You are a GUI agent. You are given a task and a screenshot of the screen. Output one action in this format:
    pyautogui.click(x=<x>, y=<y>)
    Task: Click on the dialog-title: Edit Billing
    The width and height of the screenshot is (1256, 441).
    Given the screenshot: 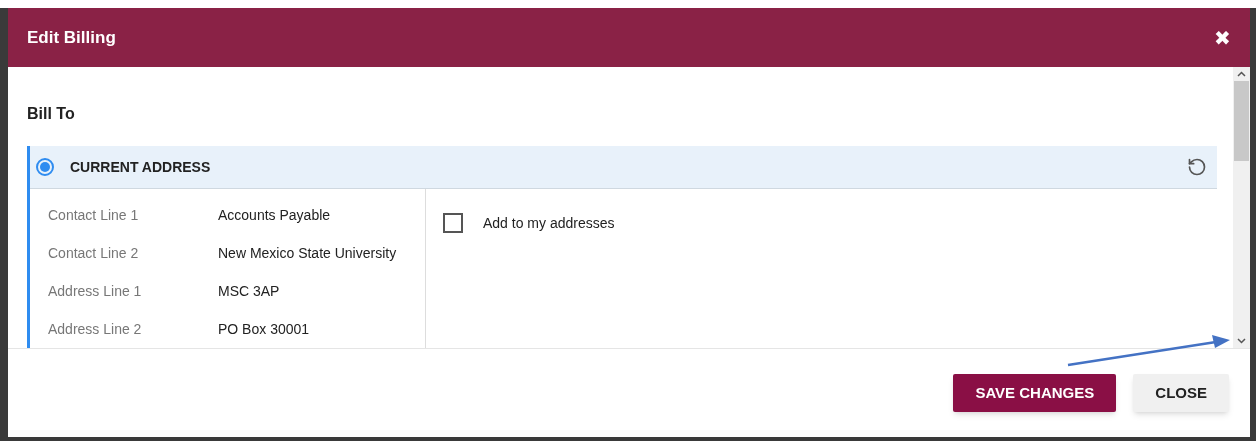 What is the action you would take?
    pyautogui.click(x=71, y=37)
    